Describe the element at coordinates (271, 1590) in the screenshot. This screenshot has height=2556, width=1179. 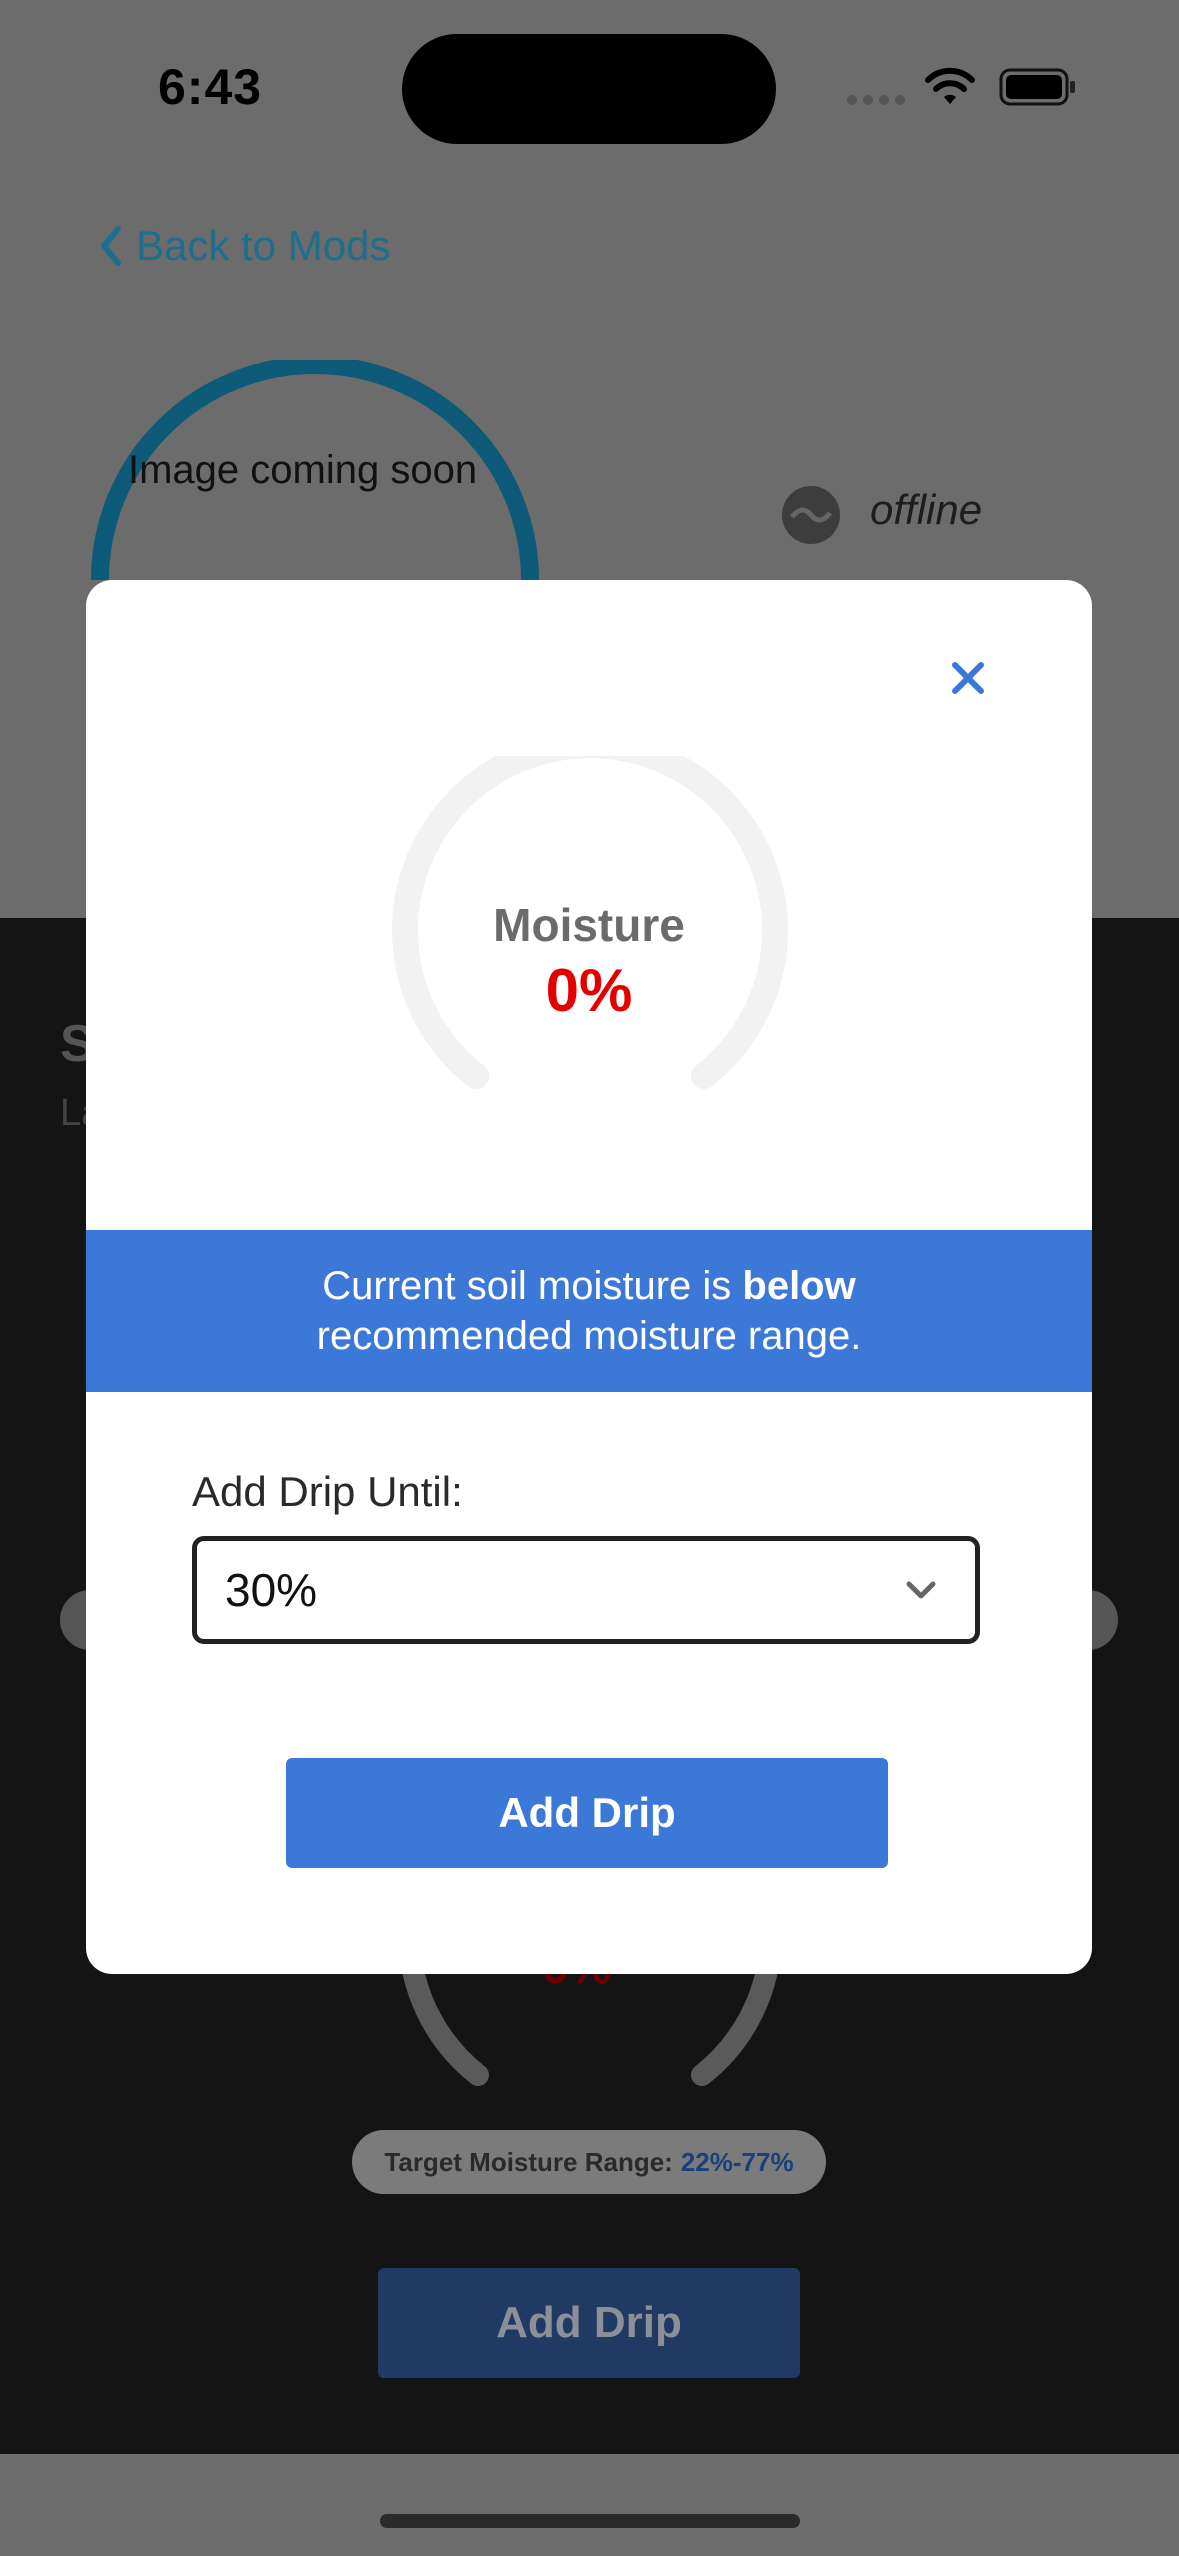
I see `drip-until-value: 30%` at that location.